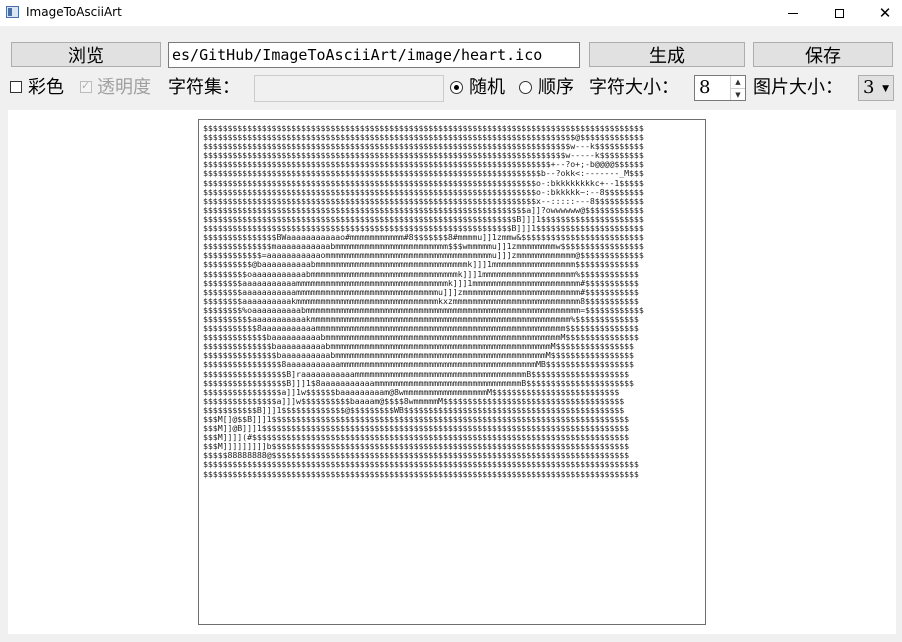 The width and height of the screenshot is (902, 642). Describe the element at coordinates (720, 88) in the screenshot. I see `char-size-spinbox: 8 ▲ ▼` at that location.